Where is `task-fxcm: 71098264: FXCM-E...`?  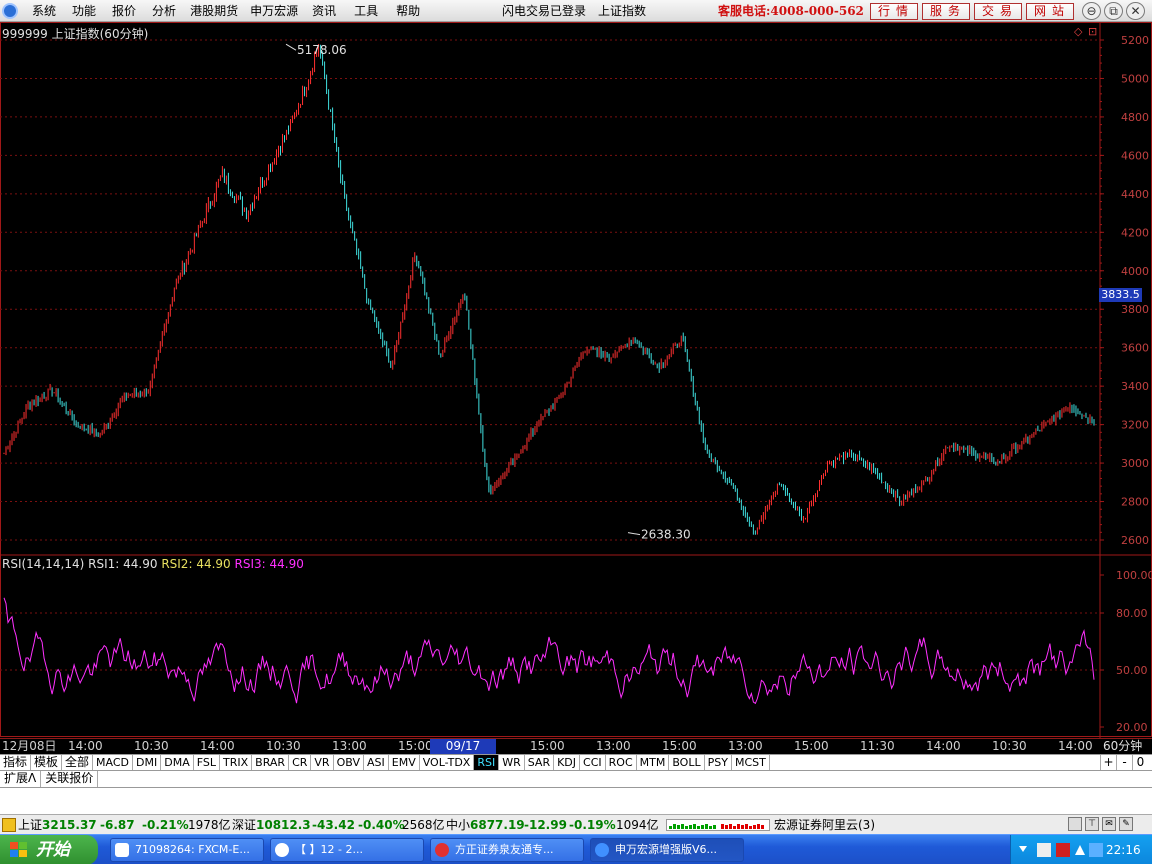 task-fxcm: 71098264: FXCM-E... is located at coordinates (187, 850).